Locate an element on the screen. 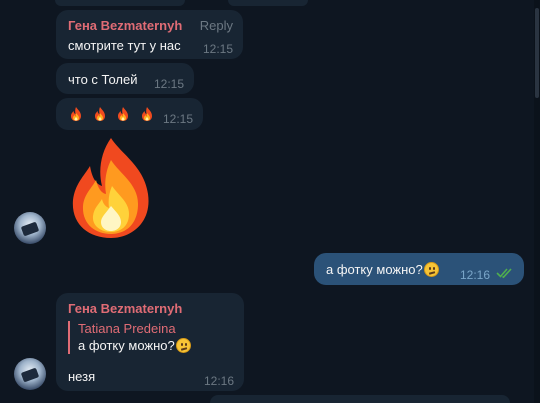 The image size is (540, 403). message-bubble: что с Толей 12:15 is located at coordinates (125, 78).